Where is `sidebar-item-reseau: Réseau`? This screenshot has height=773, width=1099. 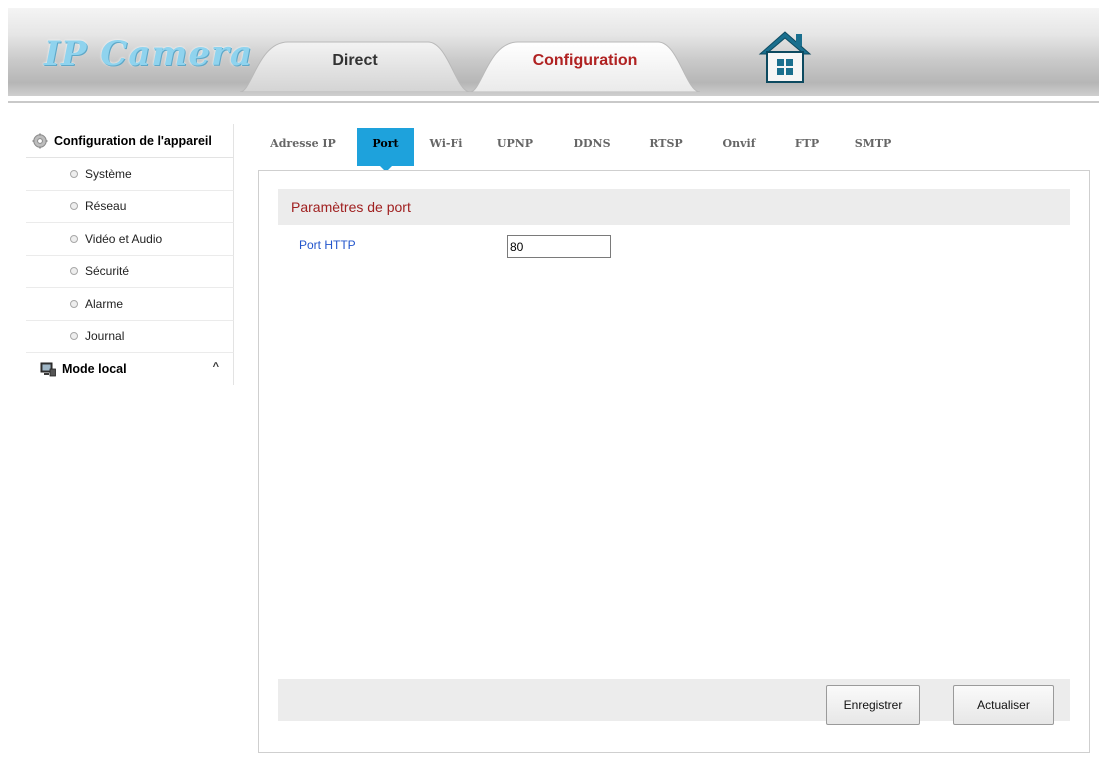 sidebar-item-reseau: Réseau is located at coordinates (130, 206).